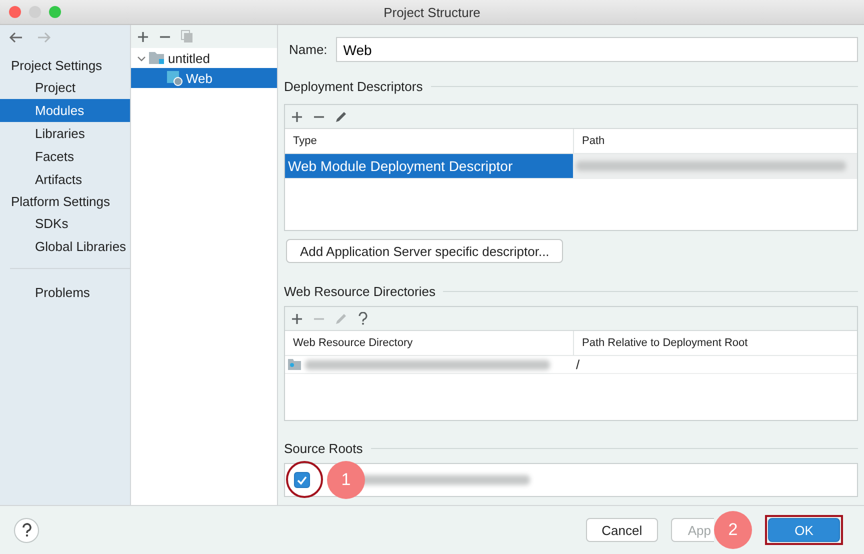 The height and width of the screenshot is (554, 864). I want to click on help-button, so click(26, 530).